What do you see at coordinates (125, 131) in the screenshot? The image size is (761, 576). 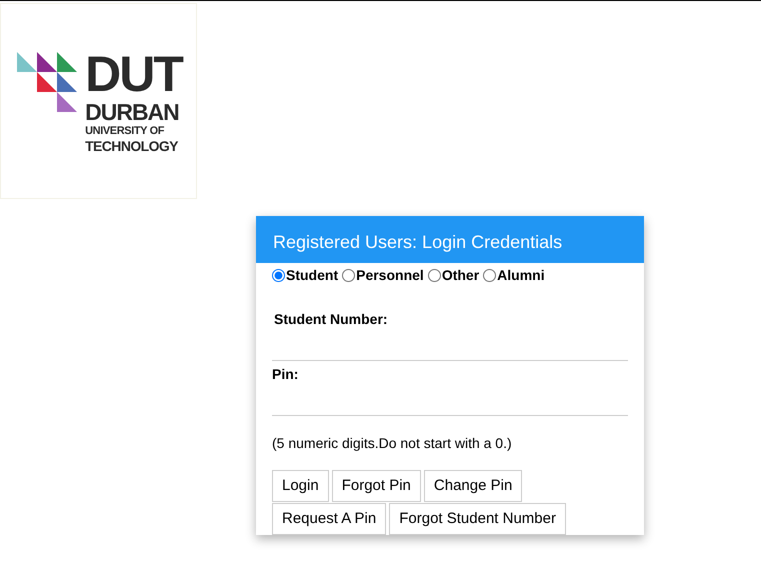 I see `logo-text: UNIVERSITY OF` at bounding box center [125, 131].